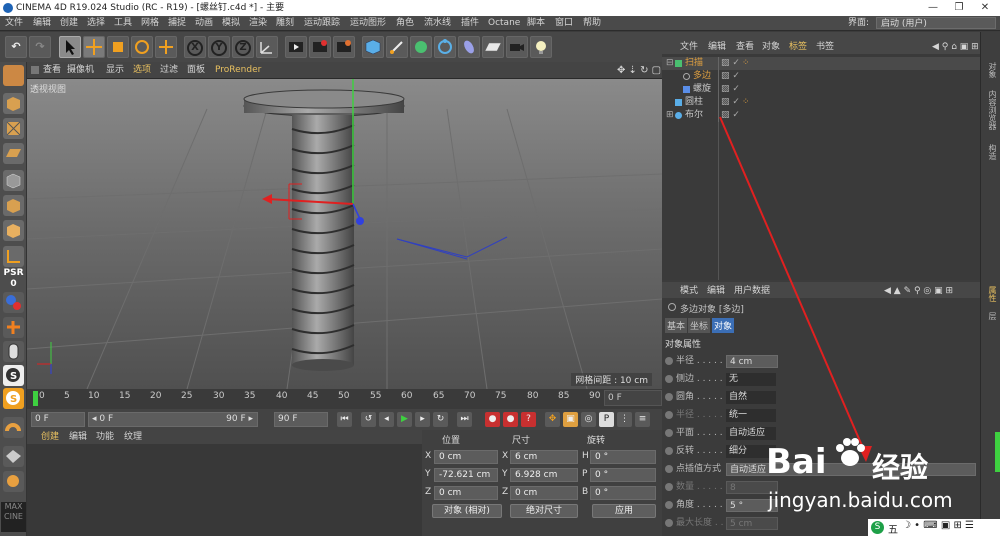  I want to click on go-to-end-icon: ⏭, so click(464, 419).